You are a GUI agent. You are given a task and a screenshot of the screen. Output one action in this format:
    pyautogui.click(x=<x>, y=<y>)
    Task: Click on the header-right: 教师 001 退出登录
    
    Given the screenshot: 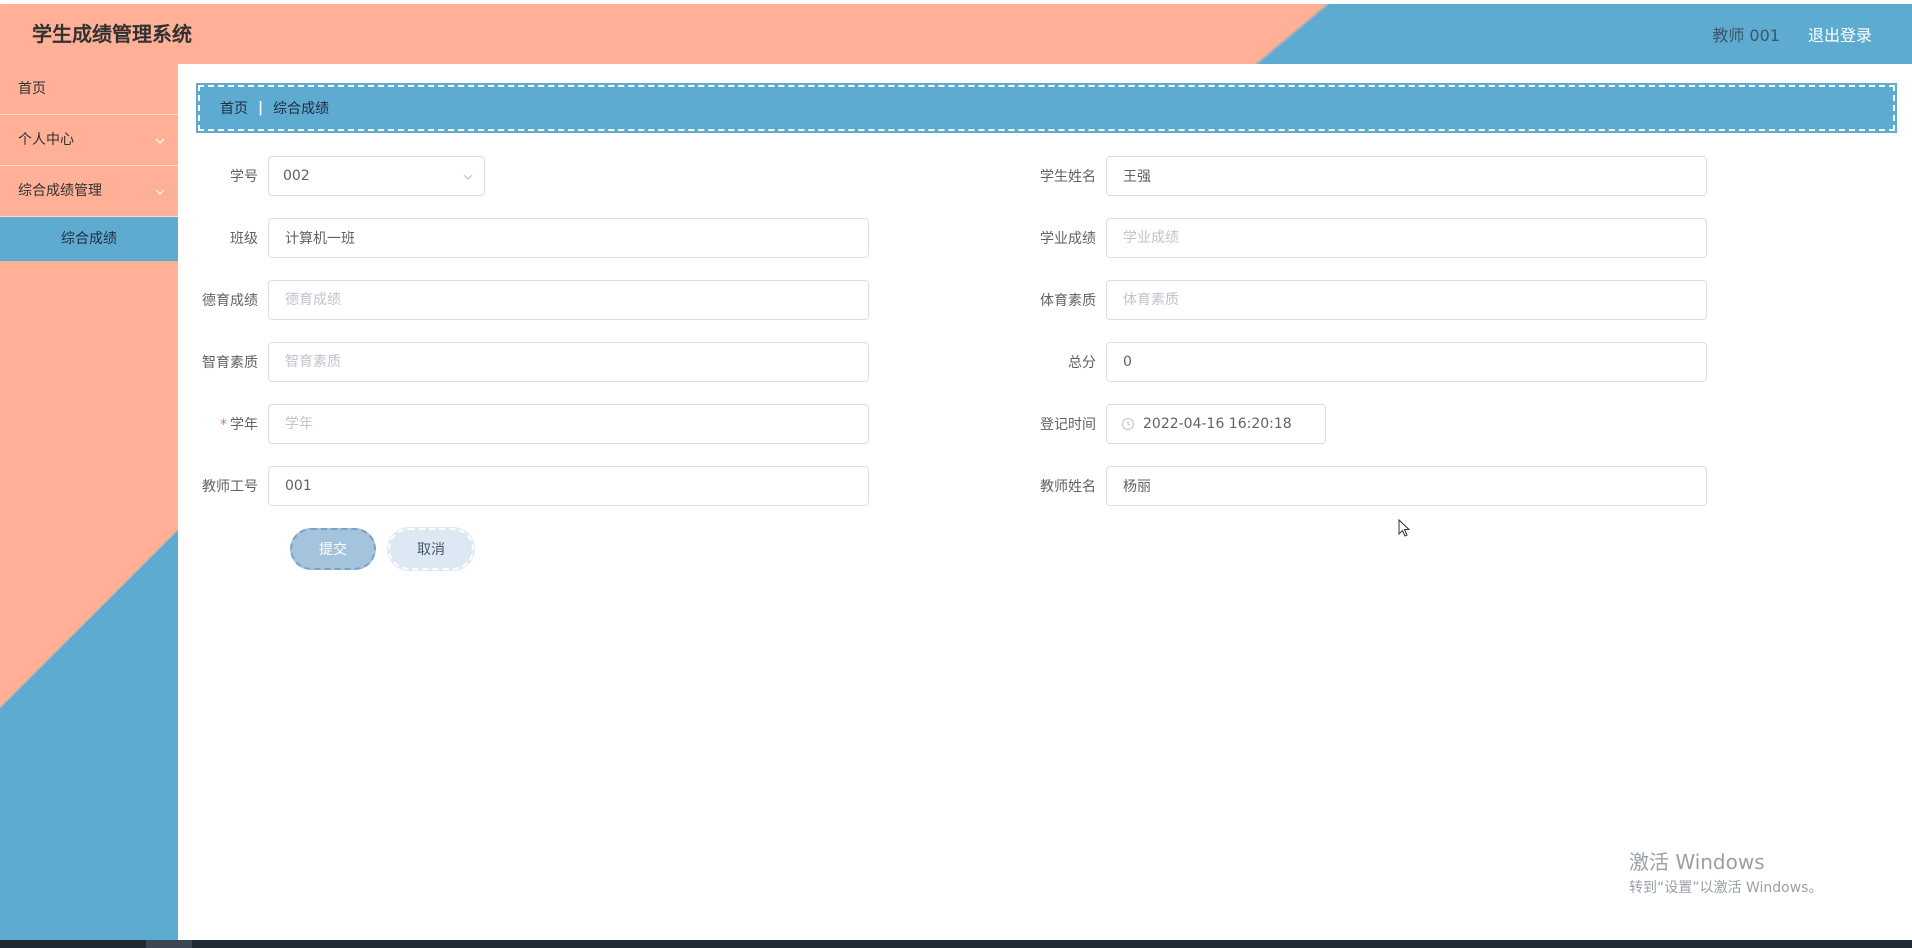 What is the action you would take?
    pyautogui.click(x=1792, y=34)
    